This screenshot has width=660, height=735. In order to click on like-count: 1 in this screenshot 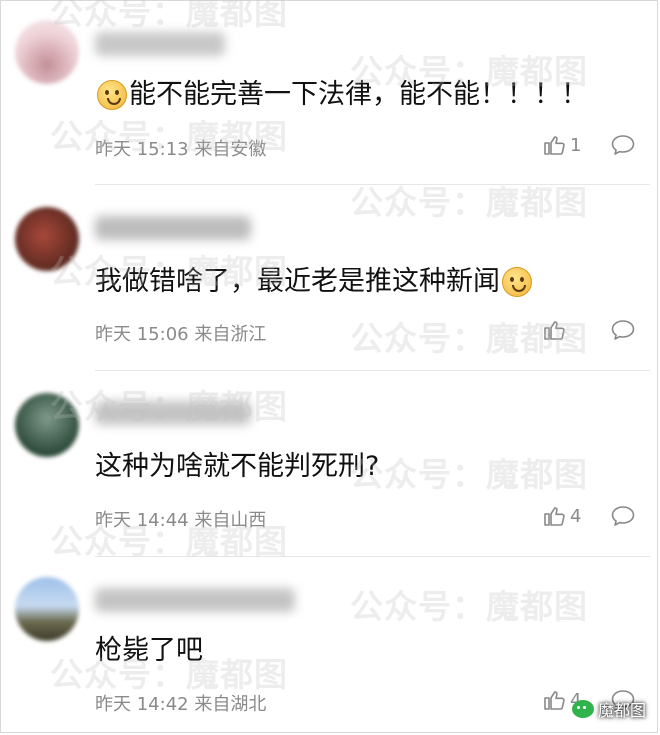, I will do `click(576, 145)`.